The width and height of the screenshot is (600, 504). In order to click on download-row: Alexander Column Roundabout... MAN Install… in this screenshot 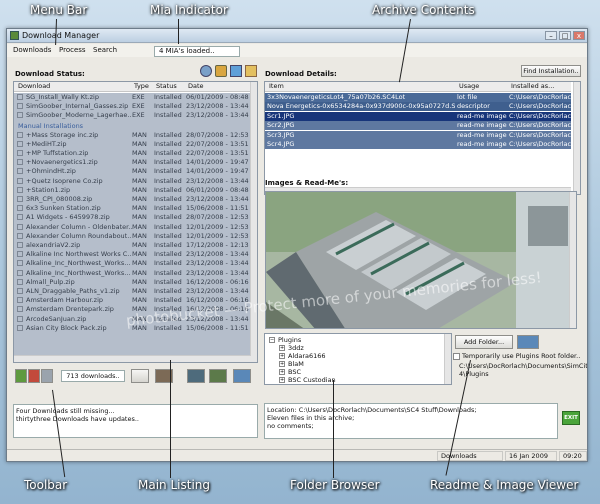, I will do `click(132, 236)`.